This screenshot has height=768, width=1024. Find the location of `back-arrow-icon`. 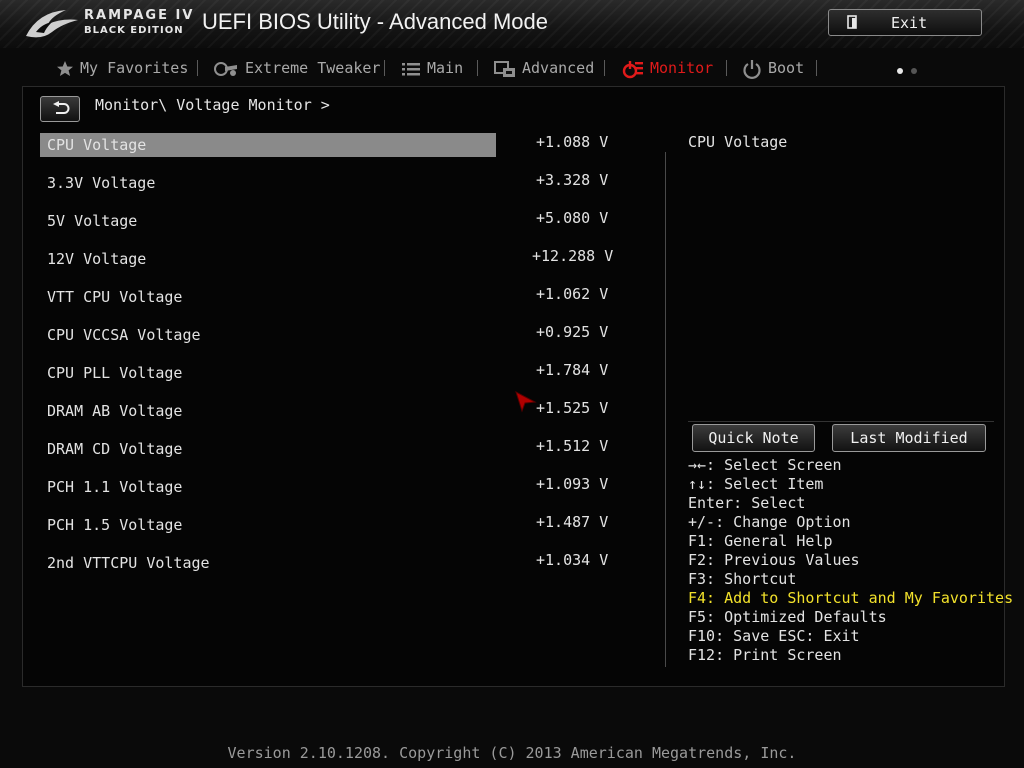

back-arrow-icon is located at coordinates (61, 107).